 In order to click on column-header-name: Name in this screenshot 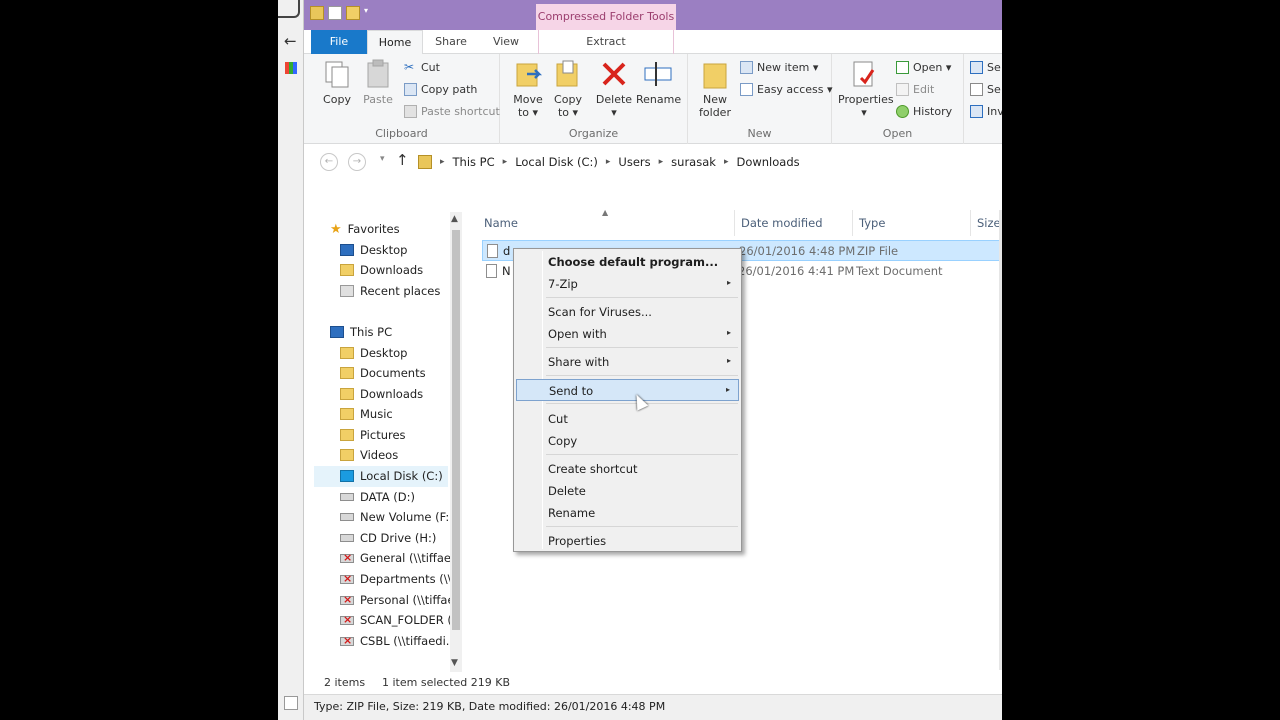, I will do `click(609, 223)`.